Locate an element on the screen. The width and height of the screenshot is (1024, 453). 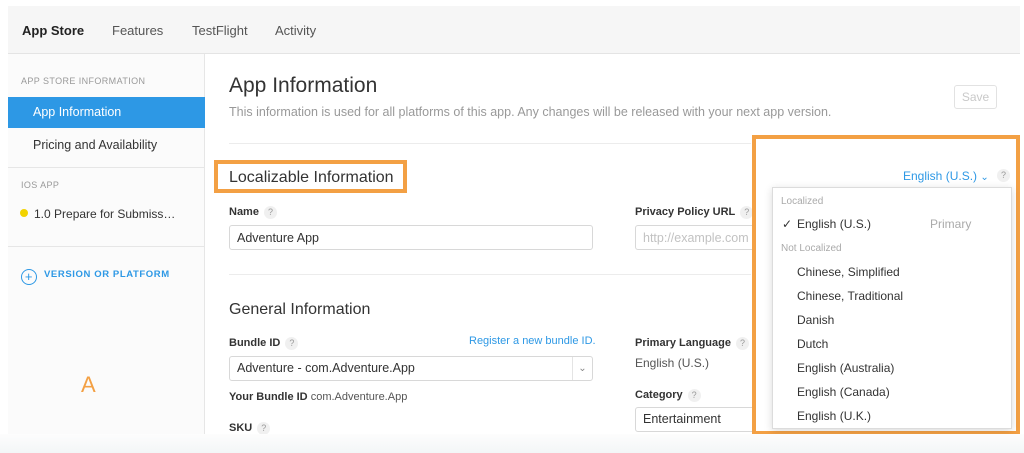
tab-activity: Activity is located at coordinates (295, 30).